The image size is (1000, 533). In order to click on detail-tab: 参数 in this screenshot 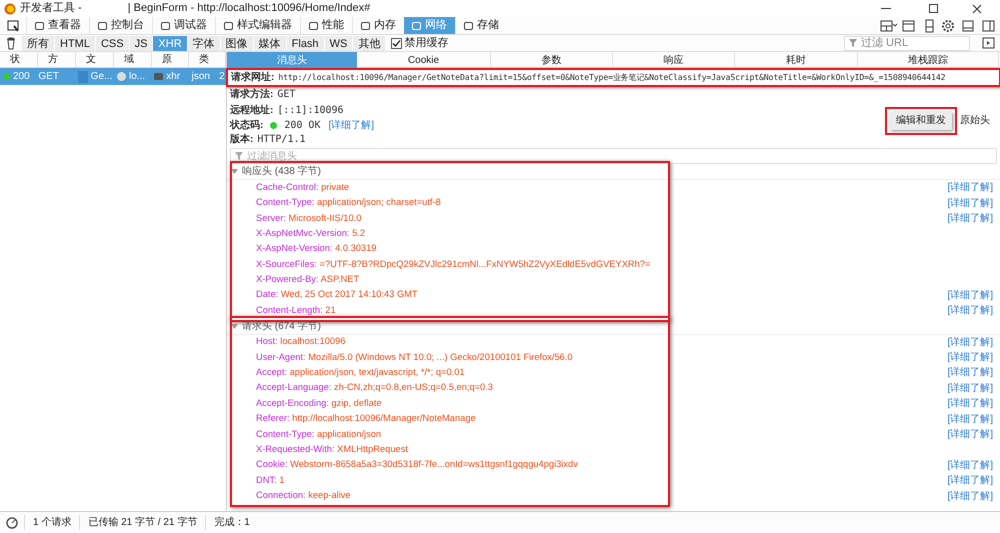, I will do `click(552, 60)`.